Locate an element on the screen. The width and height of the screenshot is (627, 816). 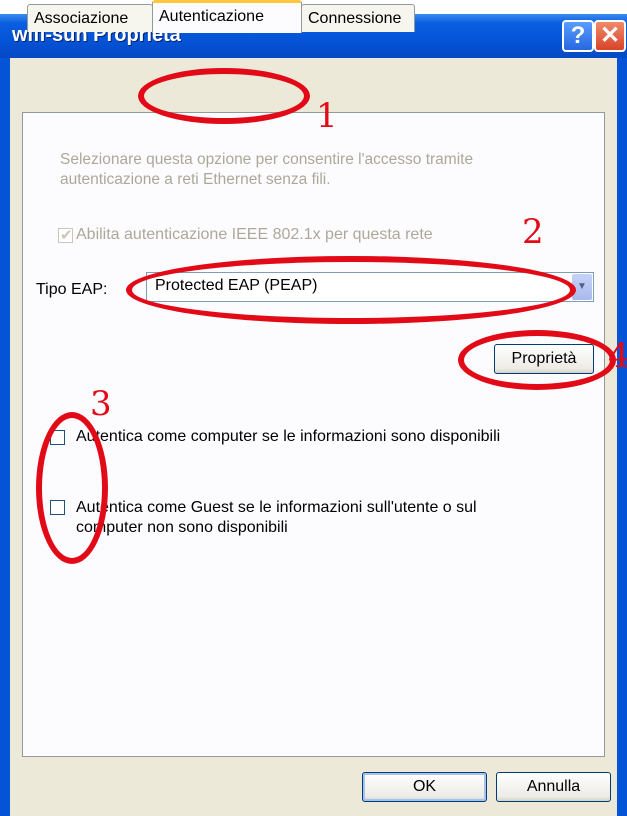
auth-computer-checkbox is located at coordinates (57, 437).